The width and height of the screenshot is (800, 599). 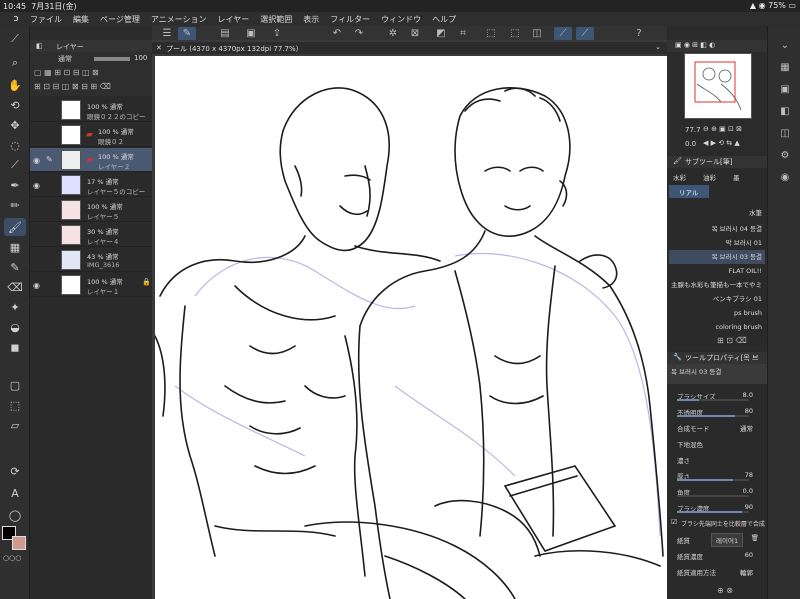 What do you see at coordinates (722, 129) in the screenshot?
I see `zoom-controls-icon: ⊖ ⊕ ▣ ⊡ ⊠` at bounding box center [722, 129].